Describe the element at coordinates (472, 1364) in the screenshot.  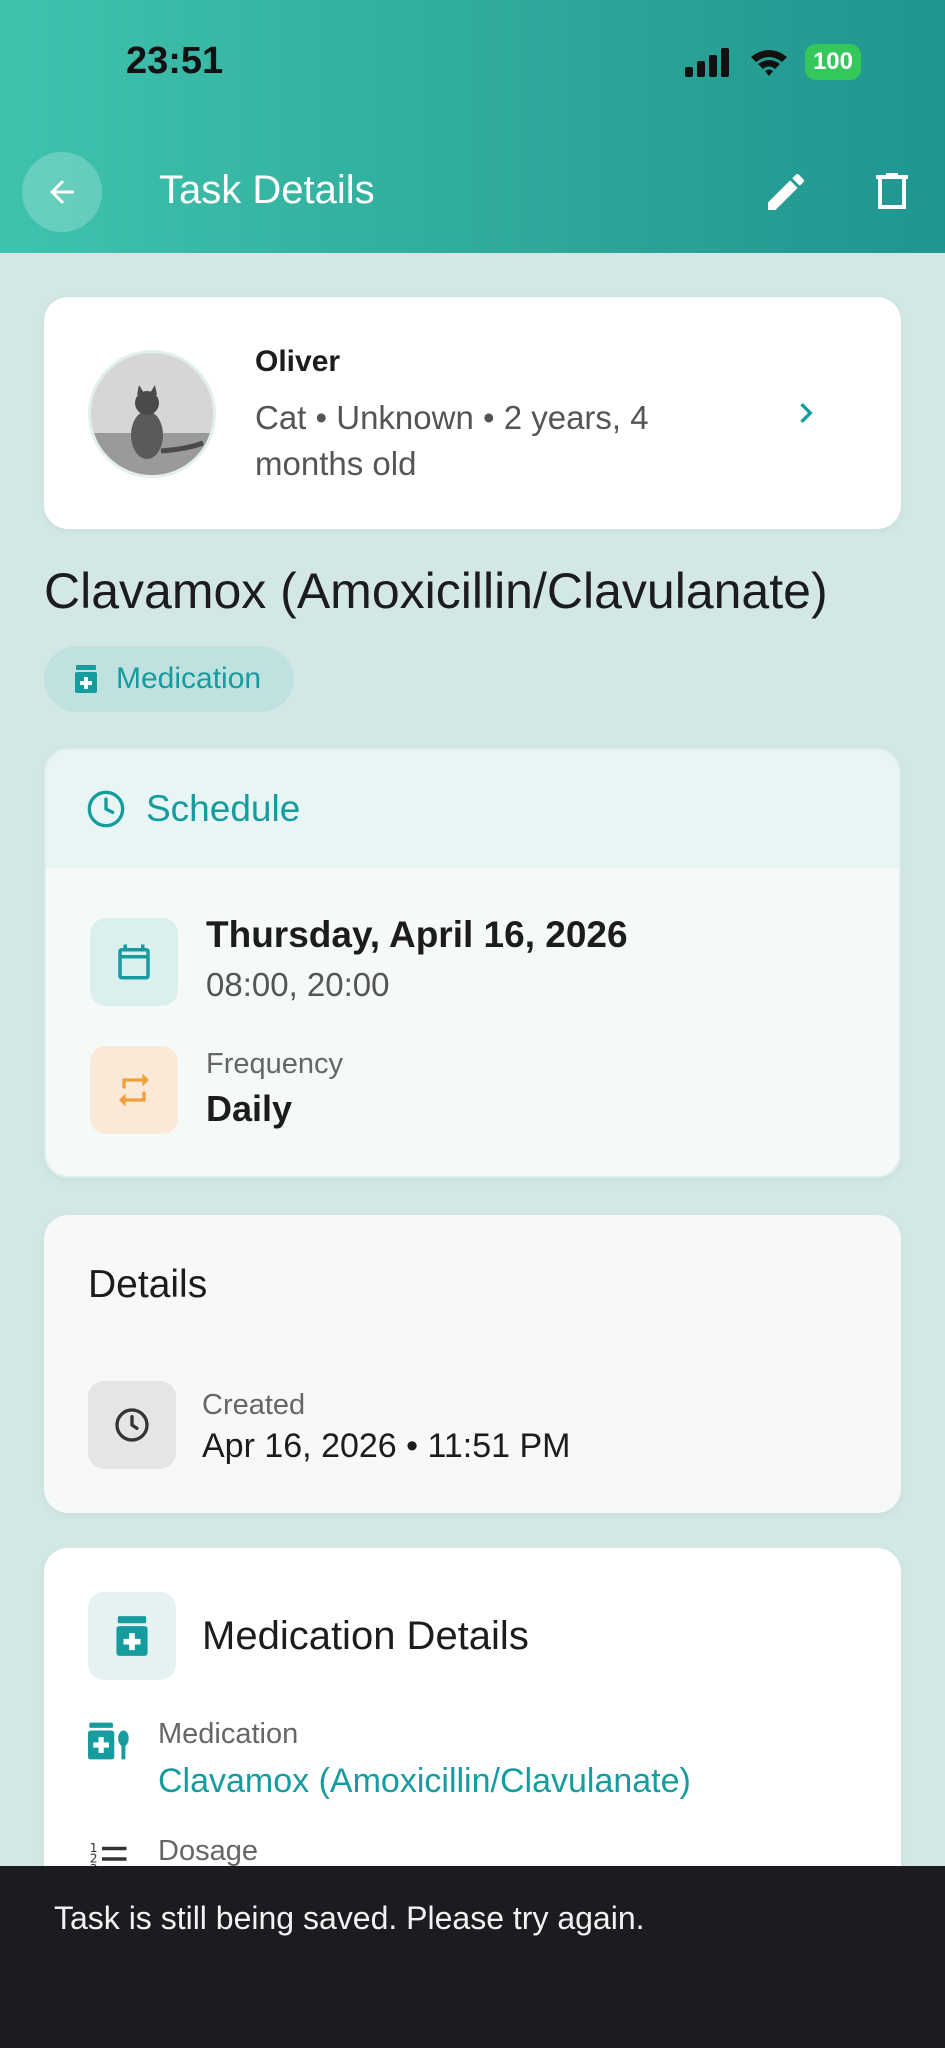
I see `details-card: Details Created Apr 16, 2026 • 11:51 PM` at that location.